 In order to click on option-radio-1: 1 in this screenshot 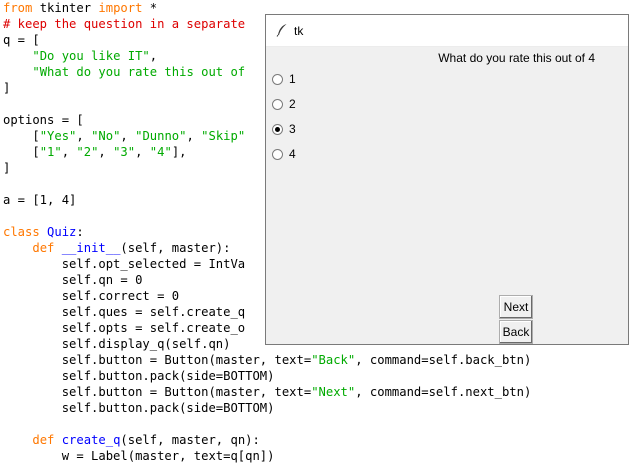, I will do `click(284, 79)`.